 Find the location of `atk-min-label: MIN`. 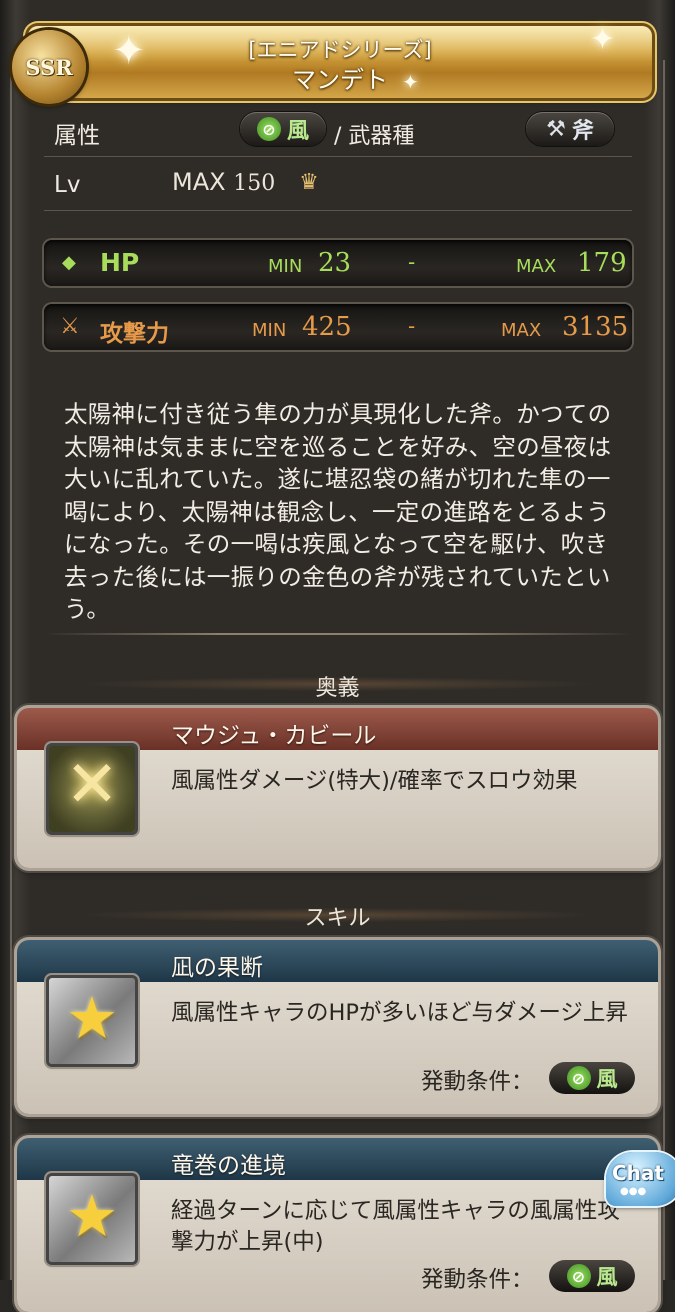

atk-min-label: MIN is located at coordinates (269, 330).